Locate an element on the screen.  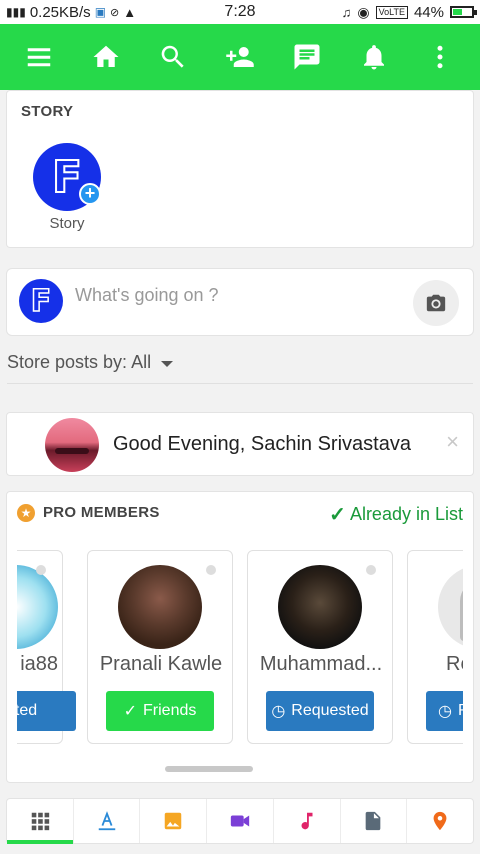
add-friend-icon is located at coordinates (240, 57).